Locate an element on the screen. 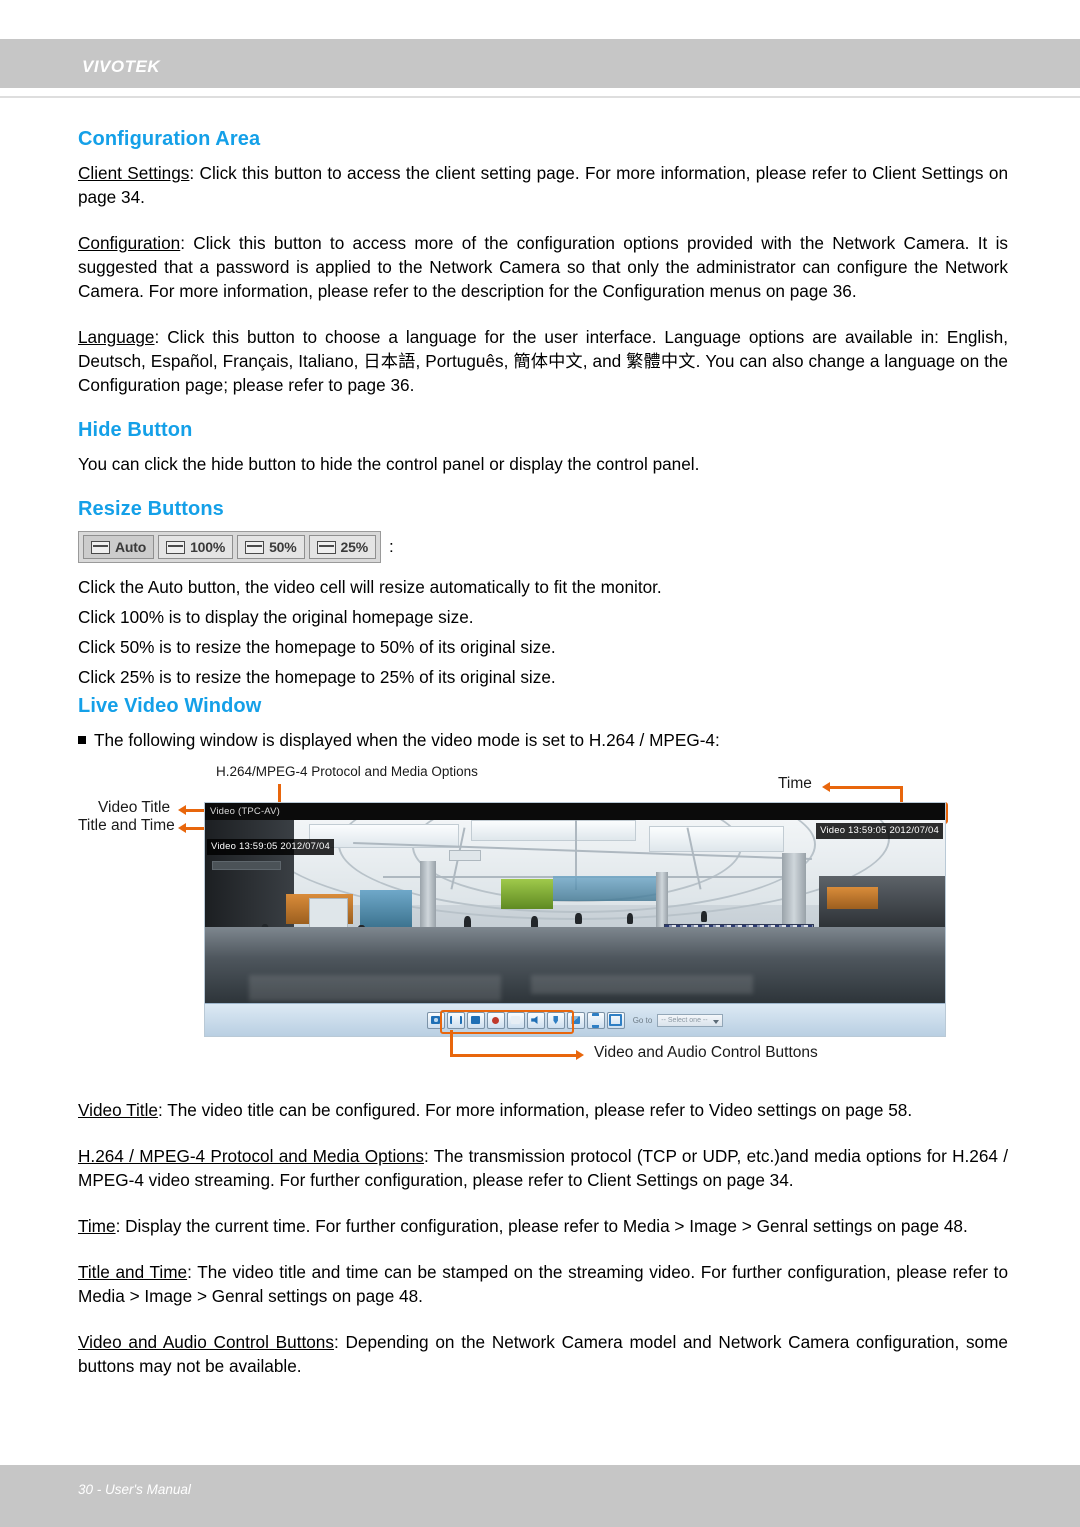  callout-video-title-label: Video Title is located at coordinates (134, 807).